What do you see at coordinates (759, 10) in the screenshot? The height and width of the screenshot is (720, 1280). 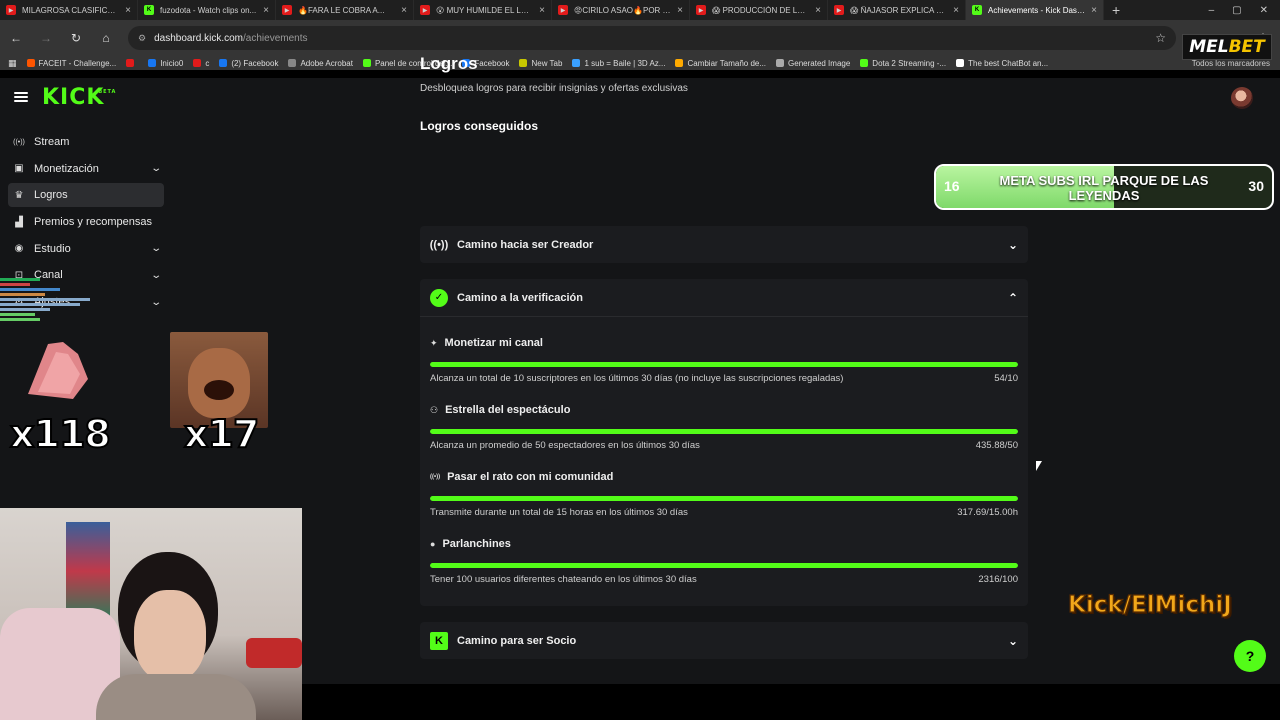 I see `browser-tab: ▶ 😱 PRODUCCIÓN DE LA... ×` at bounding box center [759, 10].